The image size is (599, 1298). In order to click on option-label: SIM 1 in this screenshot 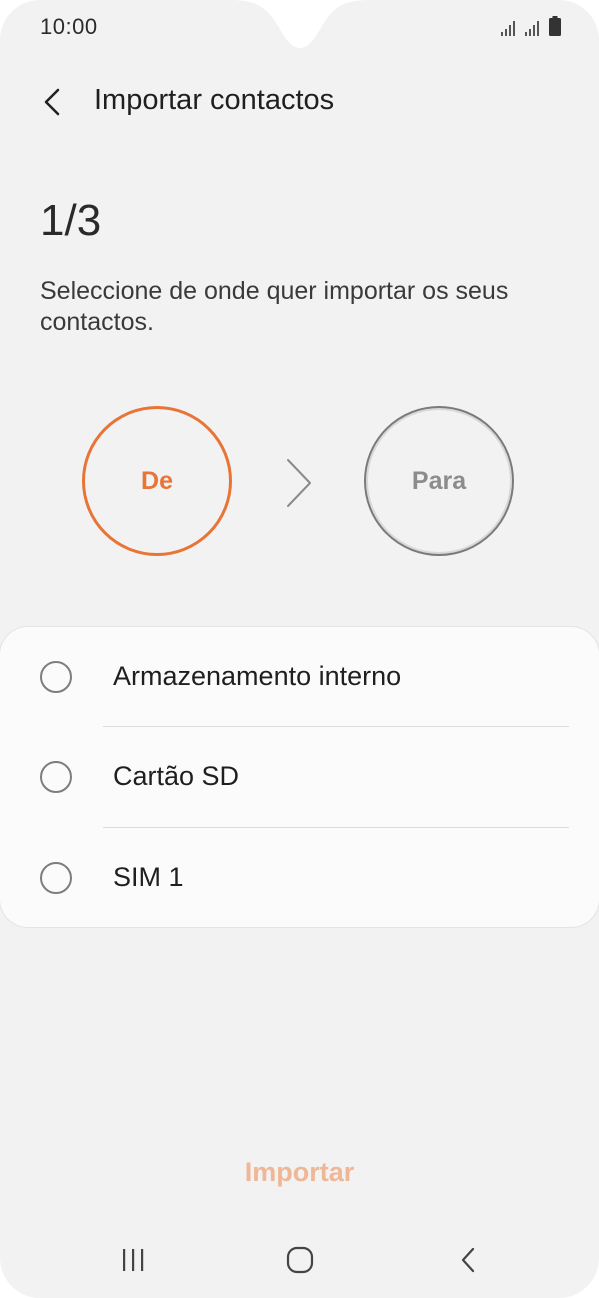, I will do `click(148, 877)`.